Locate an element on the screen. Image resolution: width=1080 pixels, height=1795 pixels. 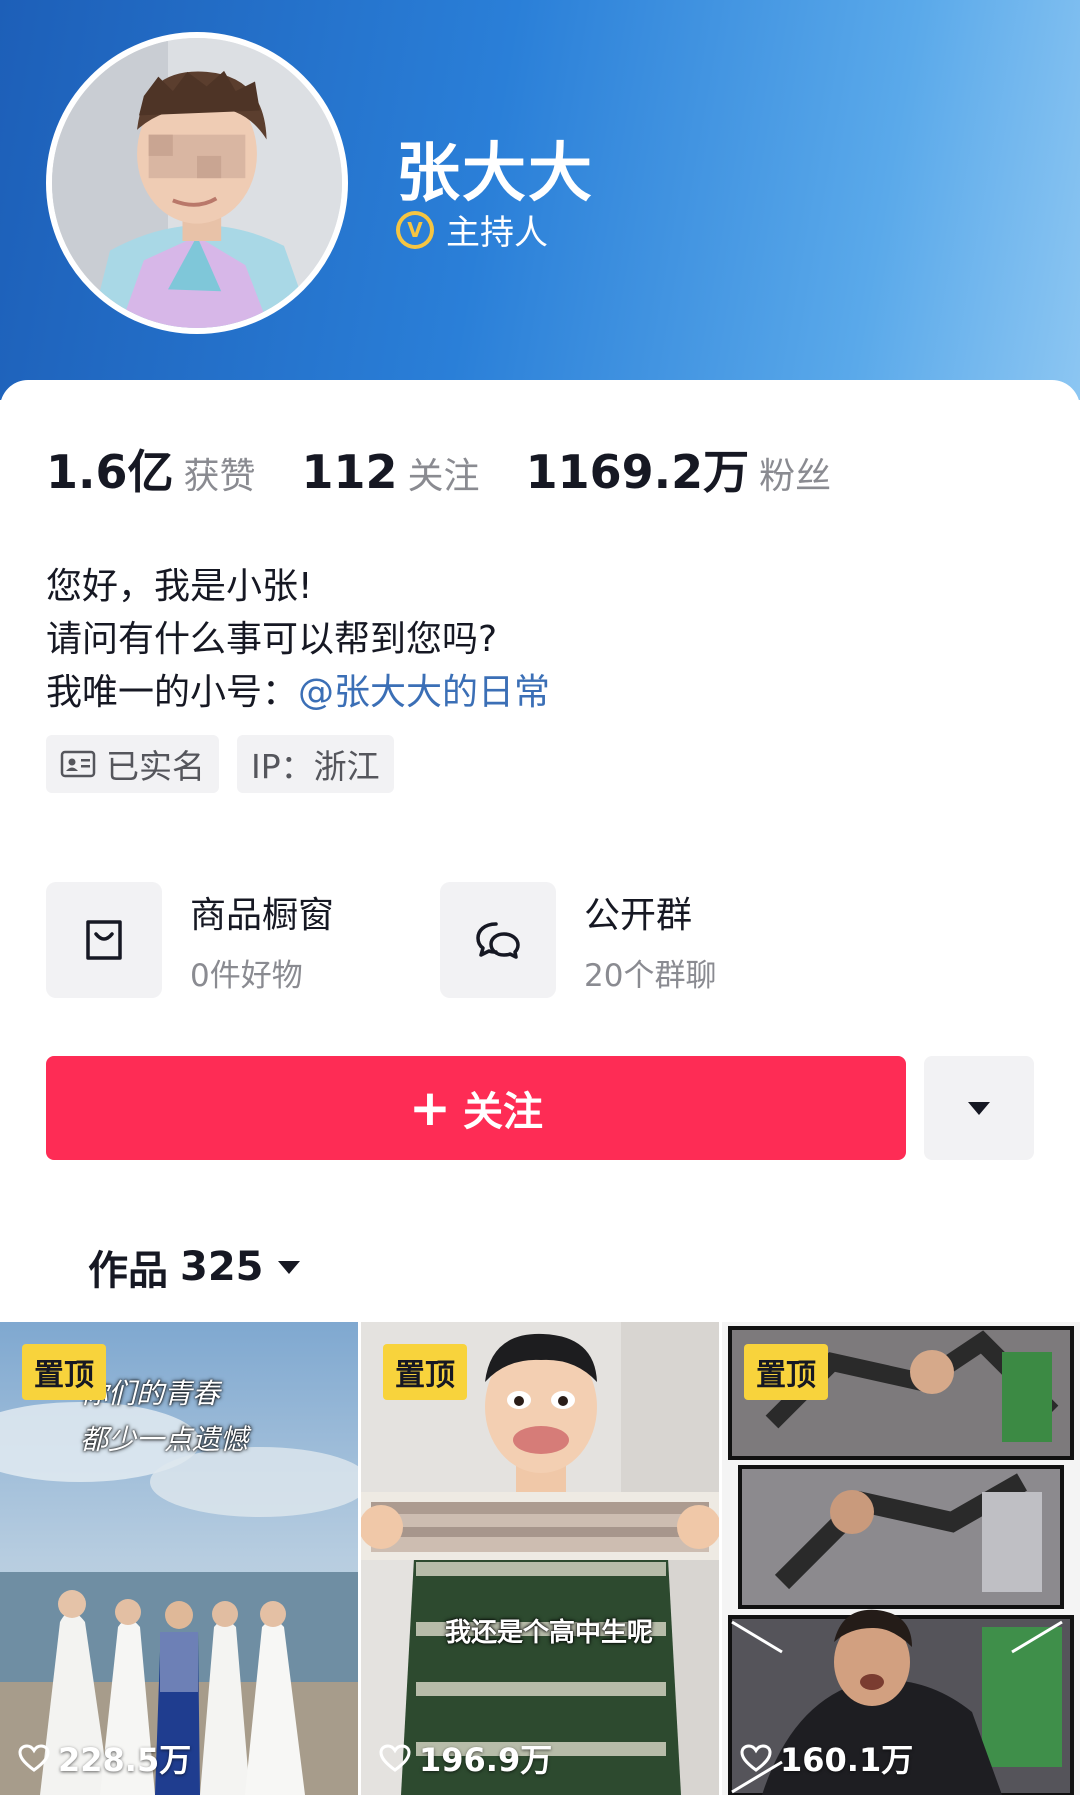
video-thumbnail: 你们的青春 都少一点遗憾 置顶 228.5万 is located at coordinates (179, 1558).